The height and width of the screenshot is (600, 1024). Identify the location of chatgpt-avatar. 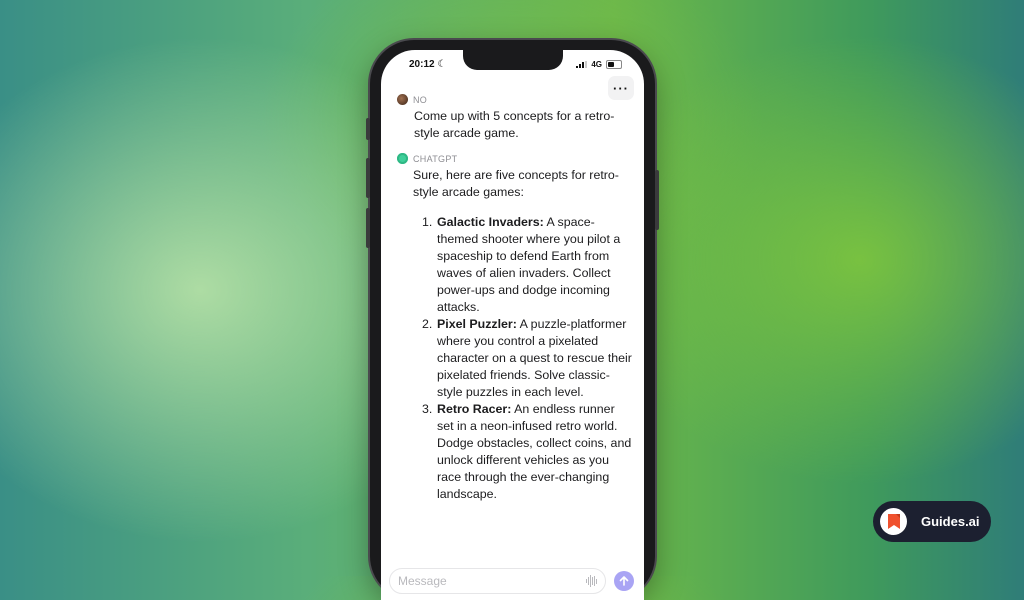
(402, 158).